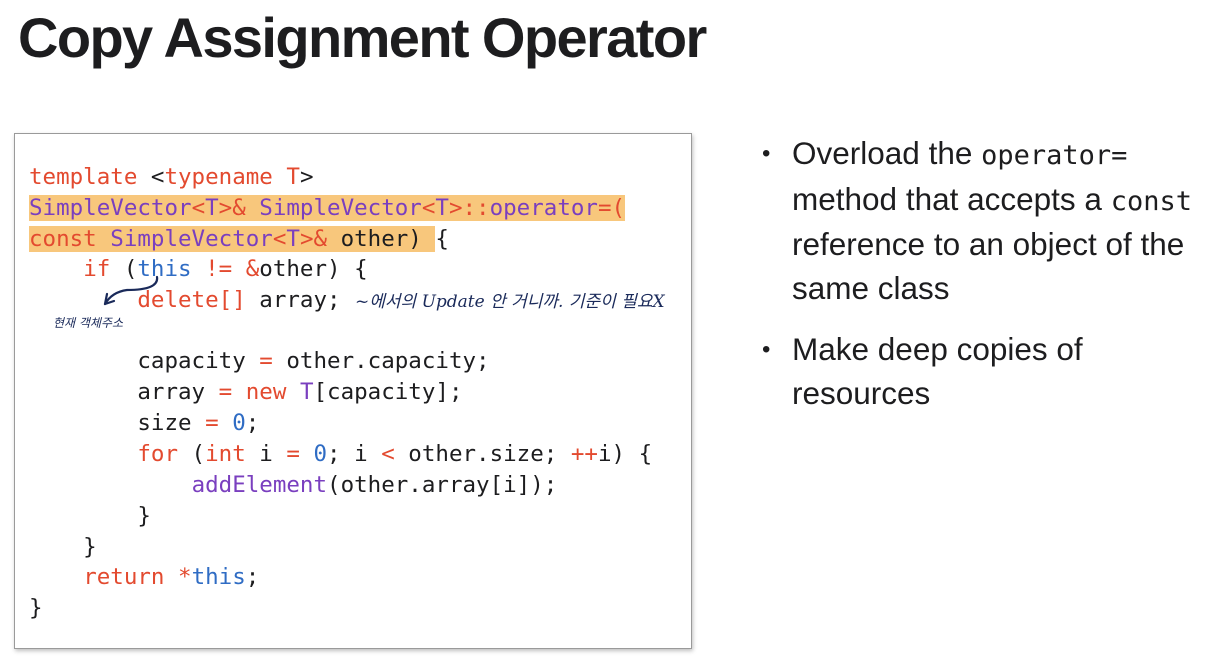 The width and height of the screenshot is (1222, 658). What do you see at coordinates (124, 392) in the screenshot?
I see `code-token: array` at bounding box center [124, 392].